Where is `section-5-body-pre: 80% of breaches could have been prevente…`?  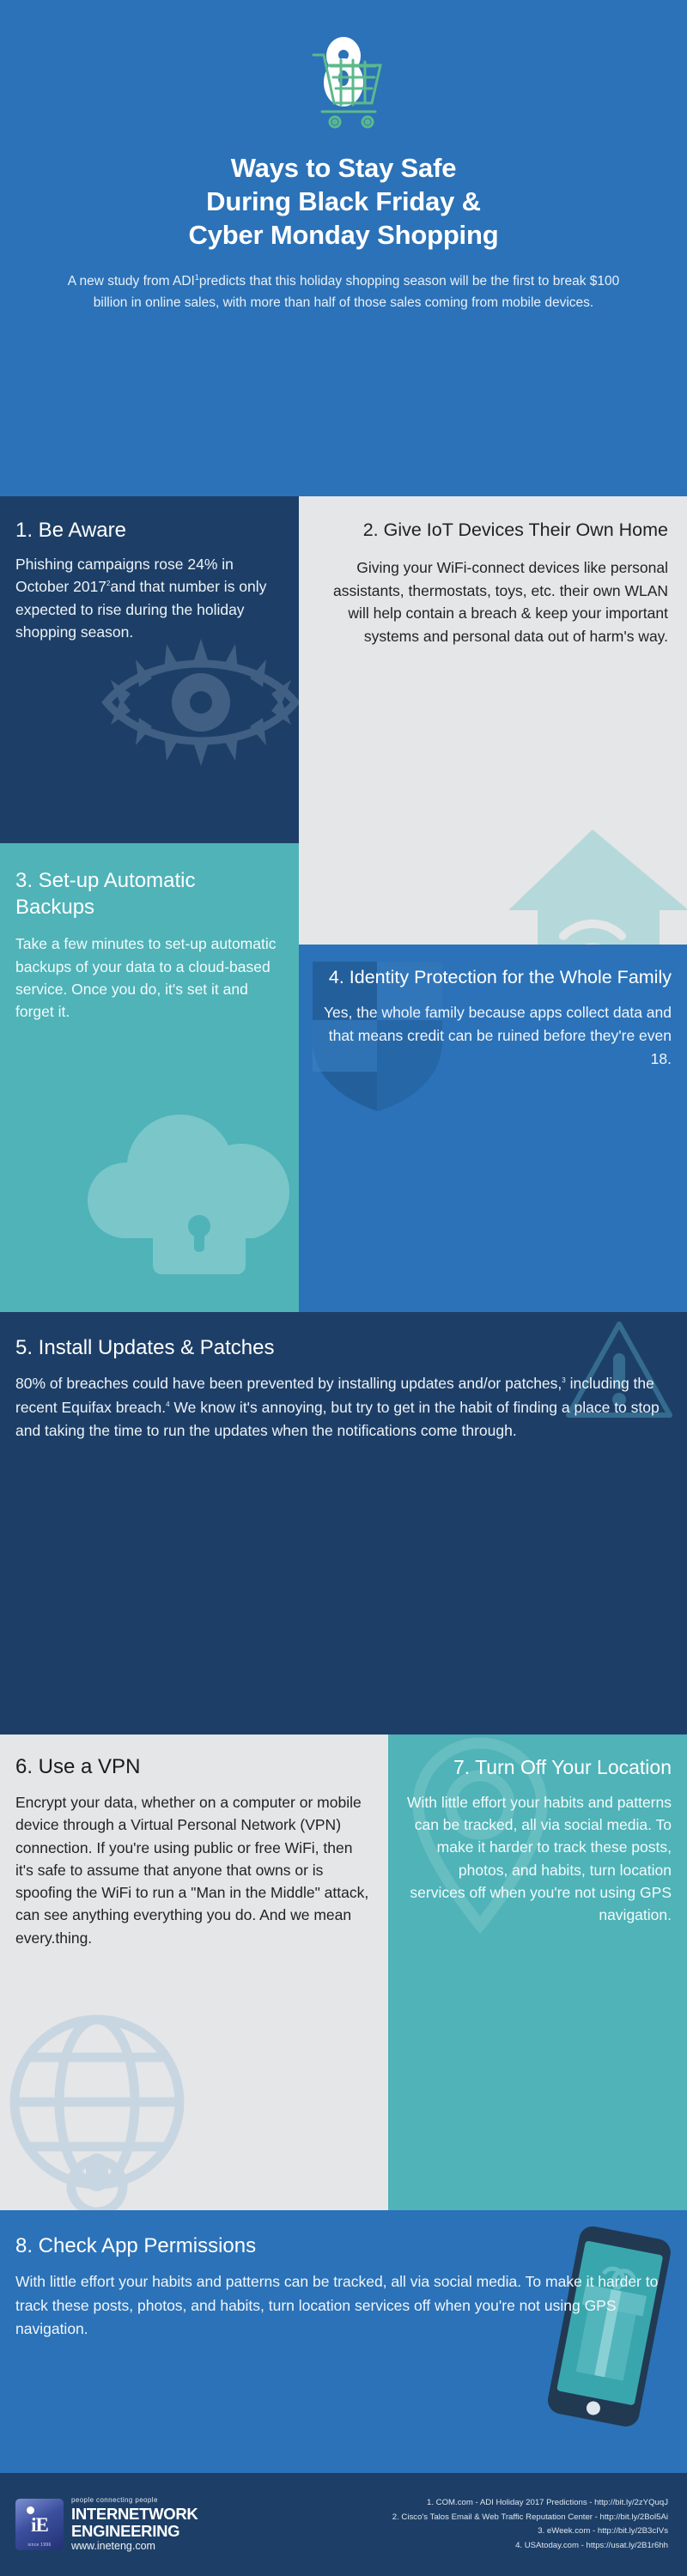
section-5-body-pre: 80% of breaches could have been prevente… is located at coordinates (288, 1383).